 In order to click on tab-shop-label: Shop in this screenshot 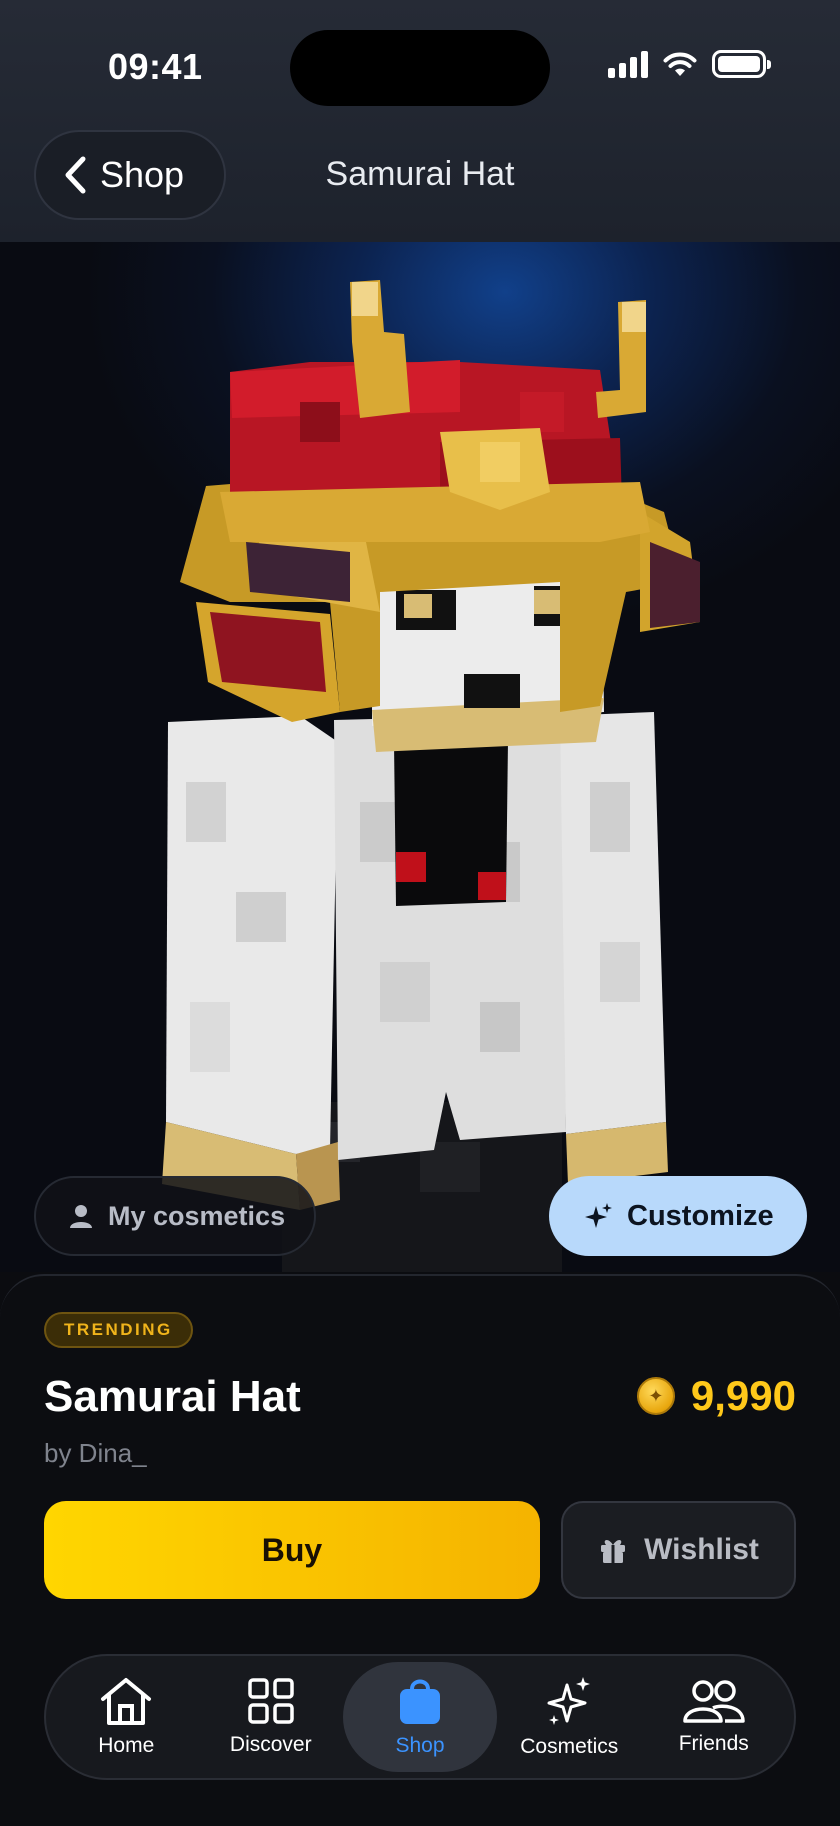, I will do `click(420, 1745)`.